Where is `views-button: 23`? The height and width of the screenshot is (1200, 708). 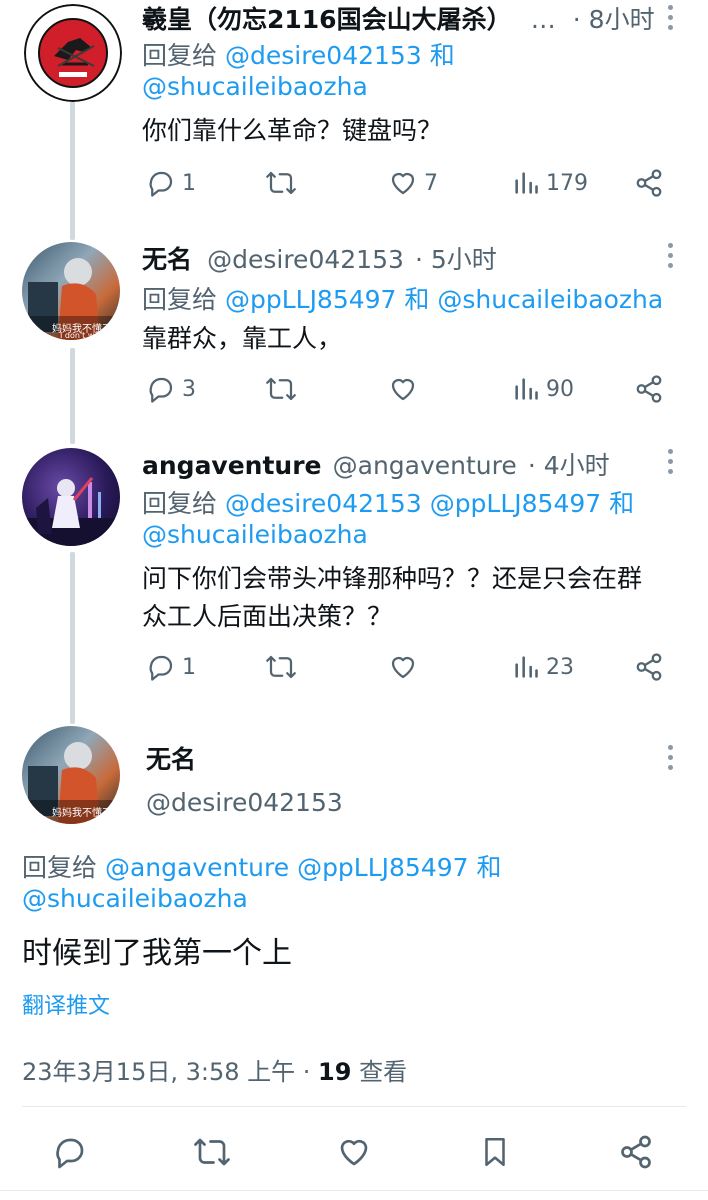
views-button: 23 is located at coordinates (543, 667).